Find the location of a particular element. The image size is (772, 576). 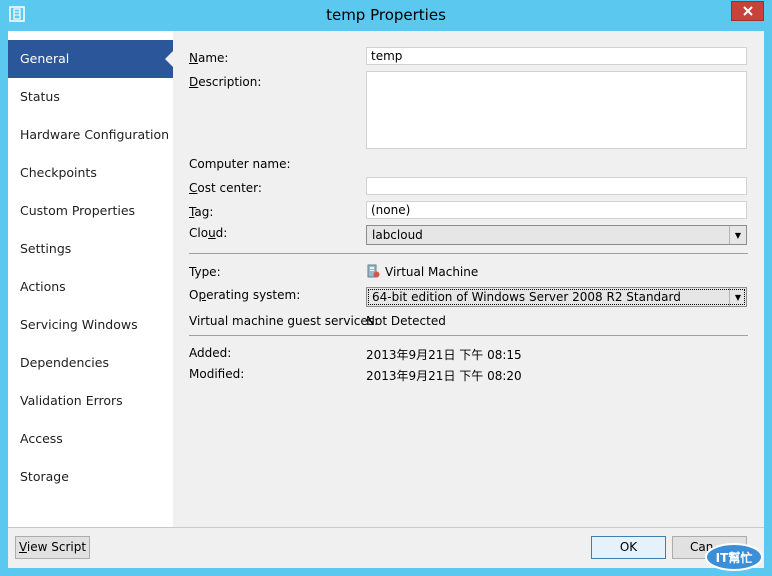

sidebar-item-custom-properties: Custom Properties is located at coordinates (90, 211).